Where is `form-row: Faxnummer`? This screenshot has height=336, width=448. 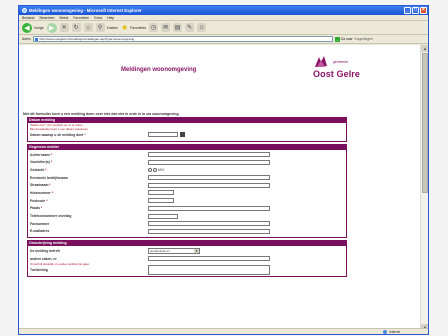 form-row: Faxnummer is located at coordinates (187, 224).